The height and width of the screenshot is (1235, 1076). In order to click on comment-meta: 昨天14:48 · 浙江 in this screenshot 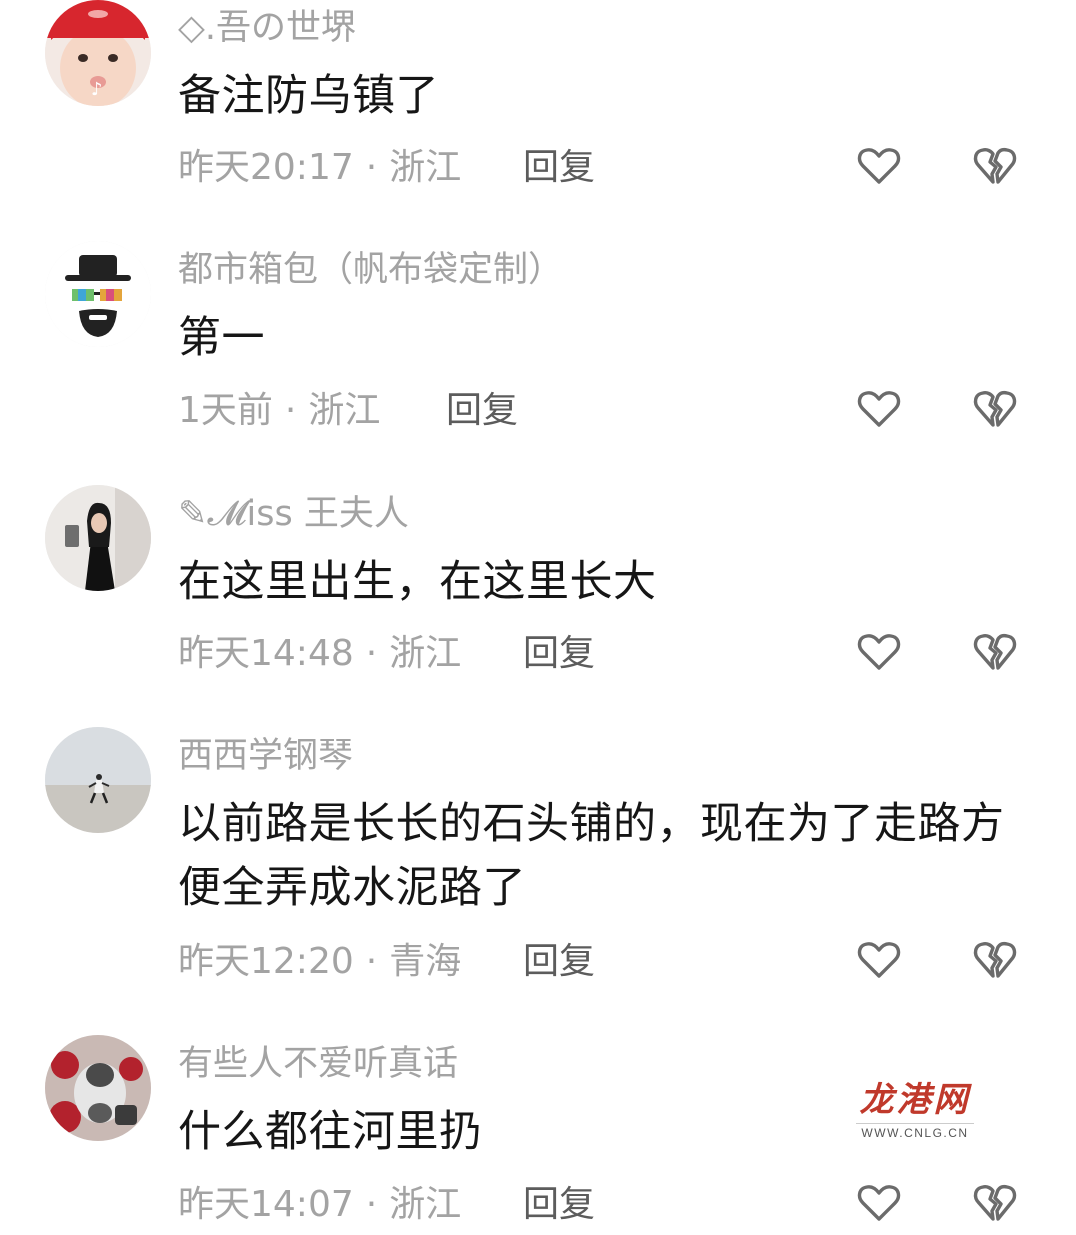, I will do `click(319, 654)`.